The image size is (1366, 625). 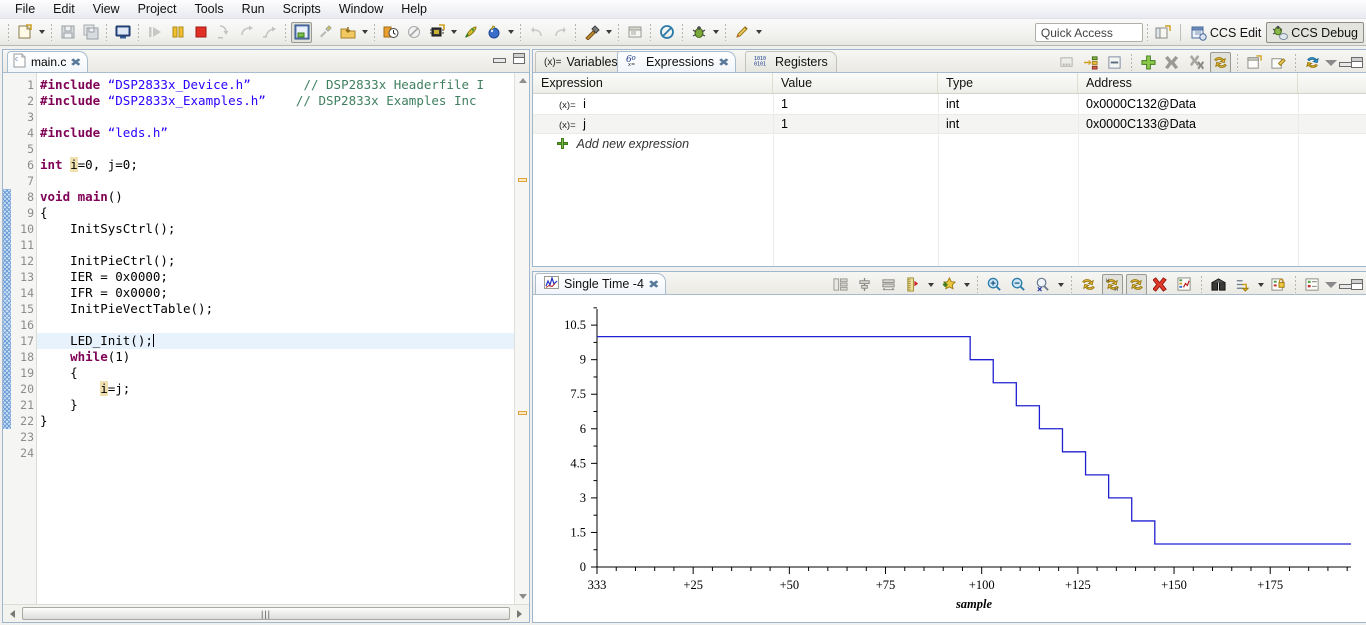 I want to click on load-program-dropdown-arrow, so click(x=364, y=32).